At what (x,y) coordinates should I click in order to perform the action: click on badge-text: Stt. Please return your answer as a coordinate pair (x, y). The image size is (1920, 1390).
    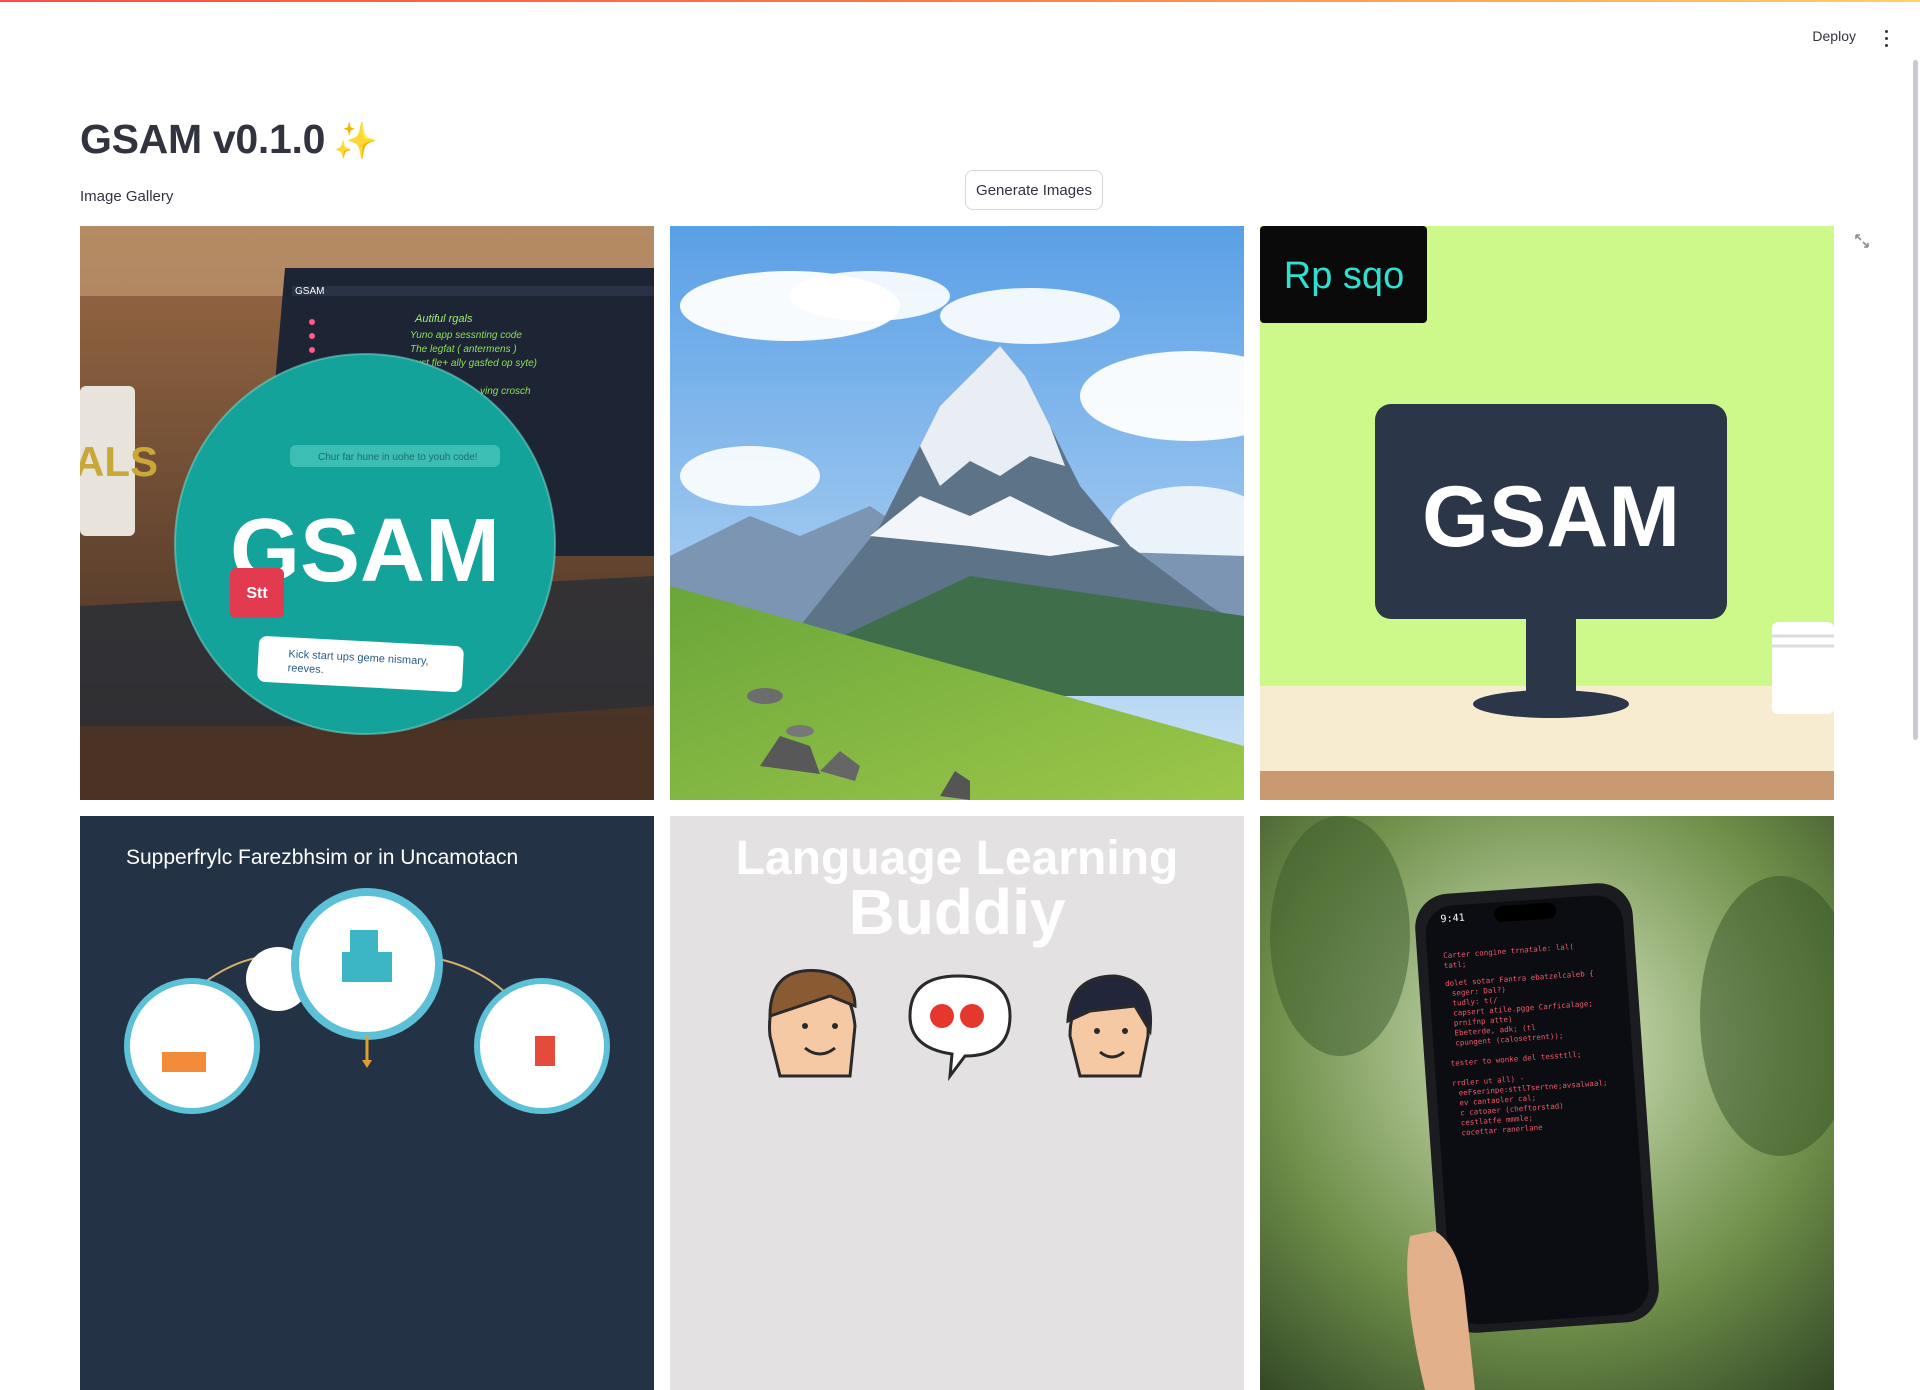
    Looking at the image, I should click on (257, 593).